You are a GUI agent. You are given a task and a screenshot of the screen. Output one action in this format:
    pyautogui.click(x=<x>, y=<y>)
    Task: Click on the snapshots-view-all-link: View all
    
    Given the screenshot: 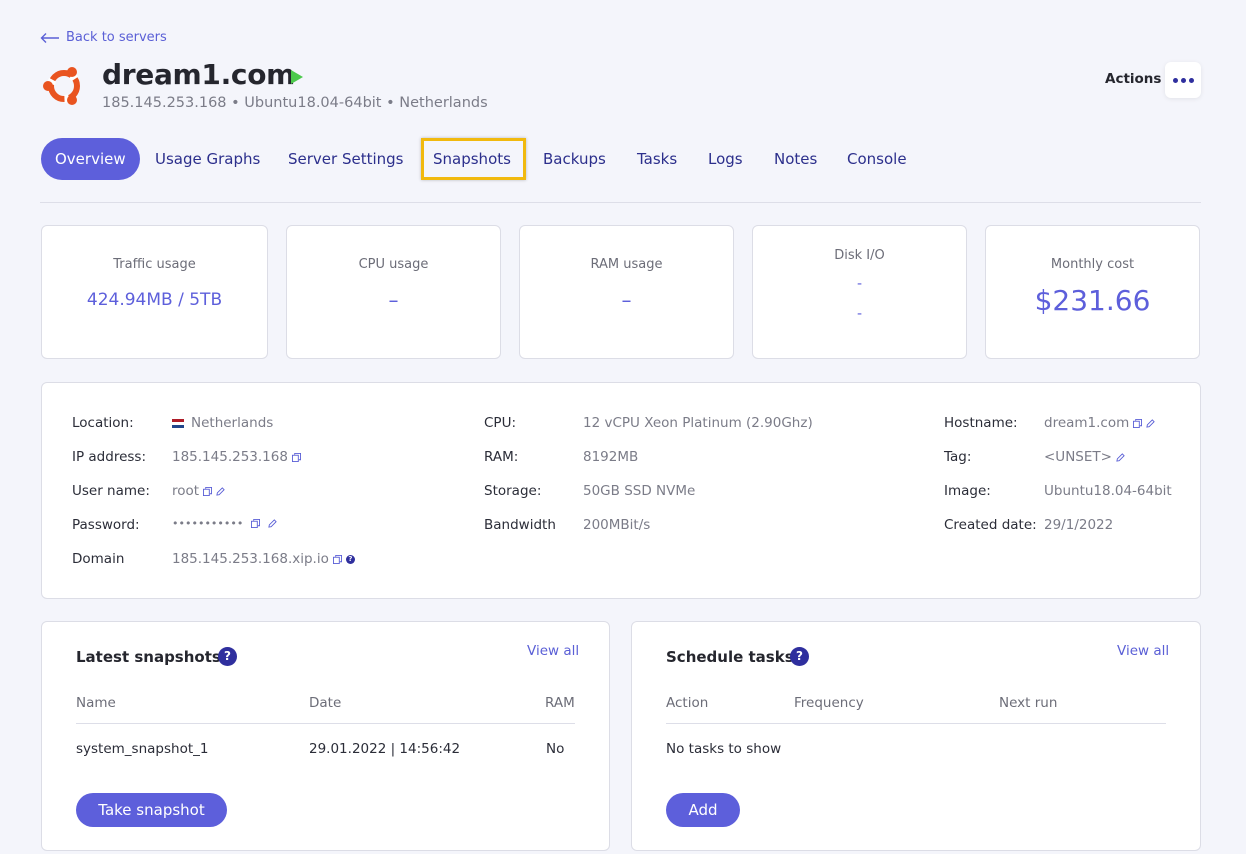 What is the action you would take?
    pyautogui.click(x=553, y=651)
    